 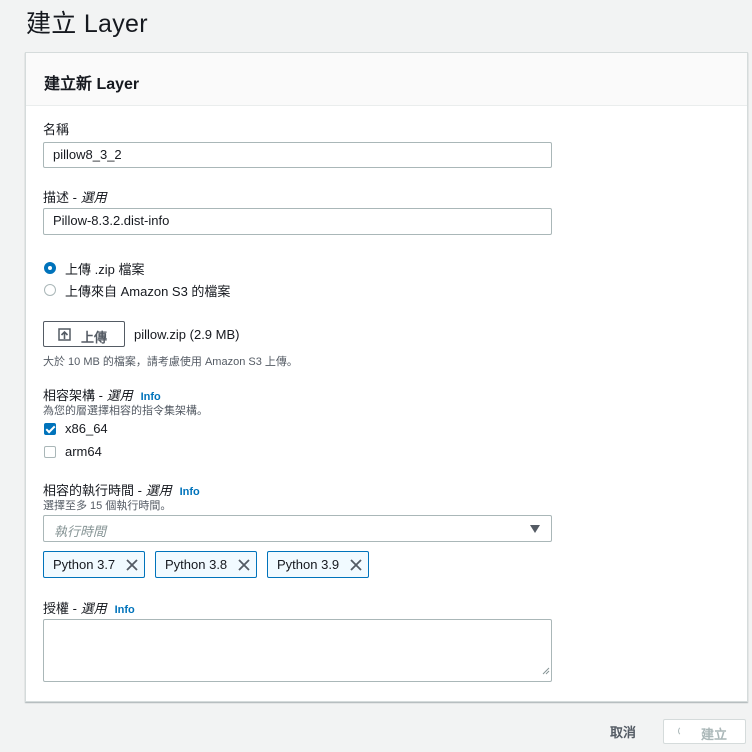 What do you see at coordinates (308, 564) in the screenshot?
I see `runtime-token-label: Python 3.9` at bounding box center [308, 564].